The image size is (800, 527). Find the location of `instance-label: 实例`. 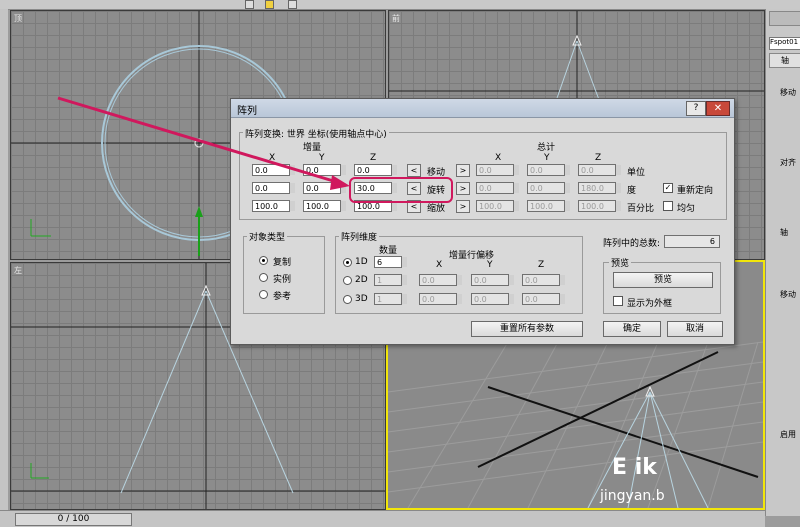

instance-label: 实例 is located at coordinates (282, 280).